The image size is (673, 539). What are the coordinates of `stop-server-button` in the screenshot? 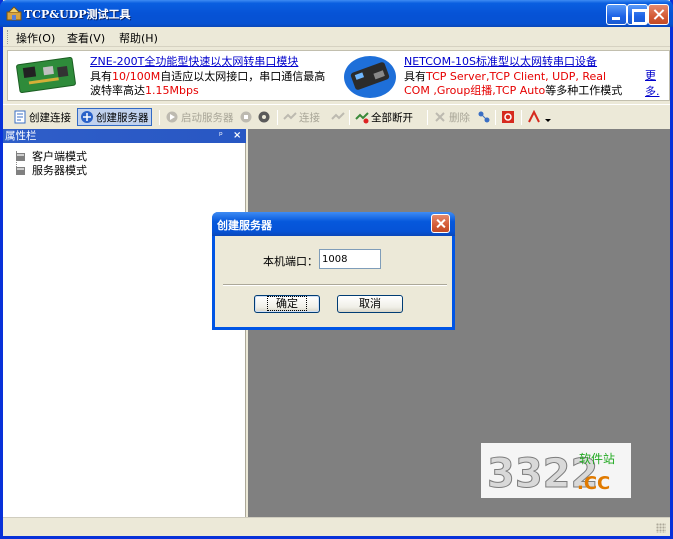 It's located at (247, 117).